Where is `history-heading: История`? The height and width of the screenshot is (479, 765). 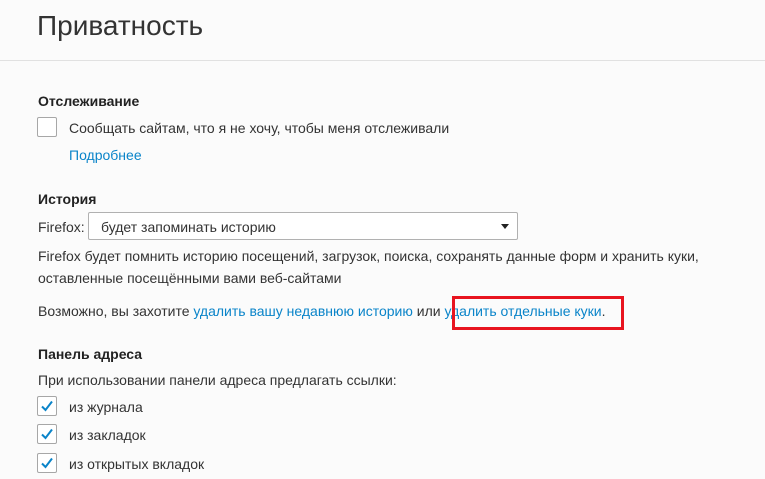 history-heading: История is located at coordinates (67, 199).